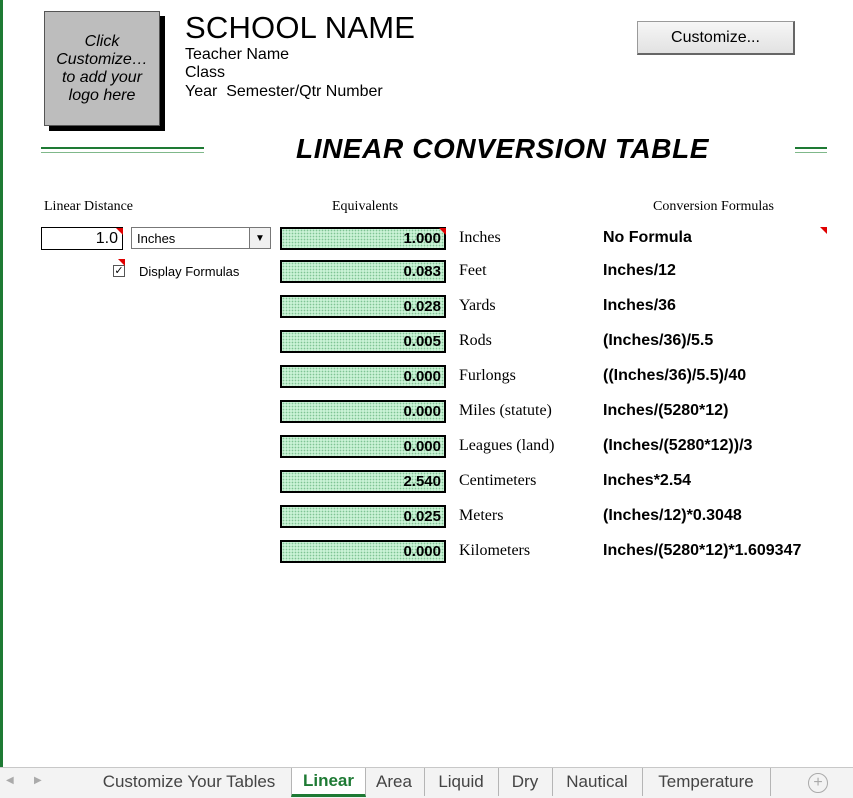 The height and width of the screenshot is (798, 853). What do you see at coordinates (82, 238) in the screenshot?
I see `linear-distance-input` at bounding box center [82, 238].